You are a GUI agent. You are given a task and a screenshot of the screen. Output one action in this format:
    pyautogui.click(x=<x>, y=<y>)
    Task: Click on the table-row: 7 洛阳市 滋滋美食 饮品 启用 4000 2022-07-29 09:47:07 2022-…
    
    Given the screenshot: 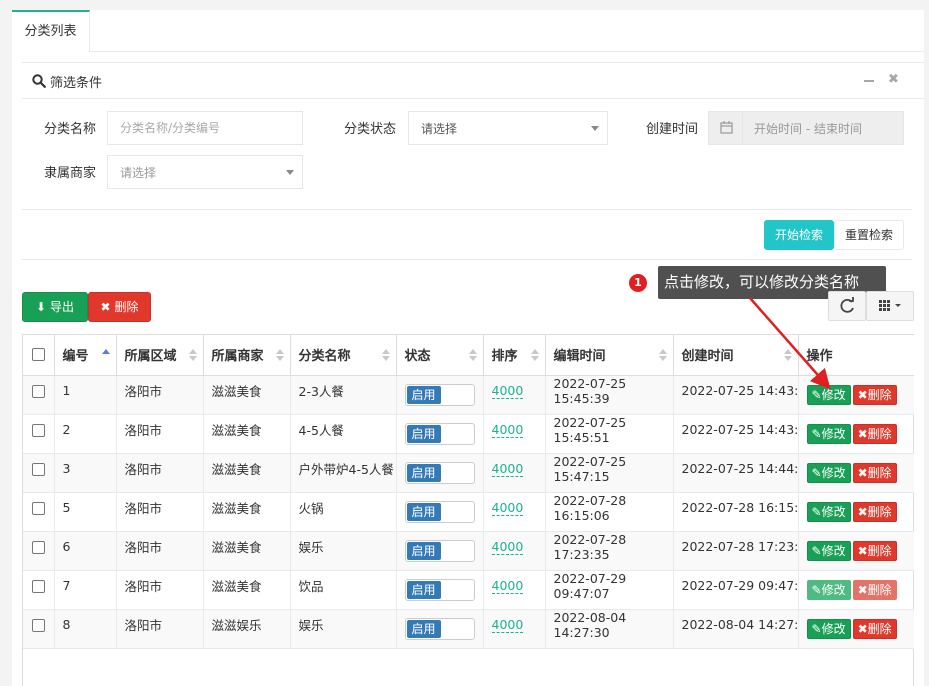 What is the action you would take?
    pyautogui.click(x=468, y=590)
    